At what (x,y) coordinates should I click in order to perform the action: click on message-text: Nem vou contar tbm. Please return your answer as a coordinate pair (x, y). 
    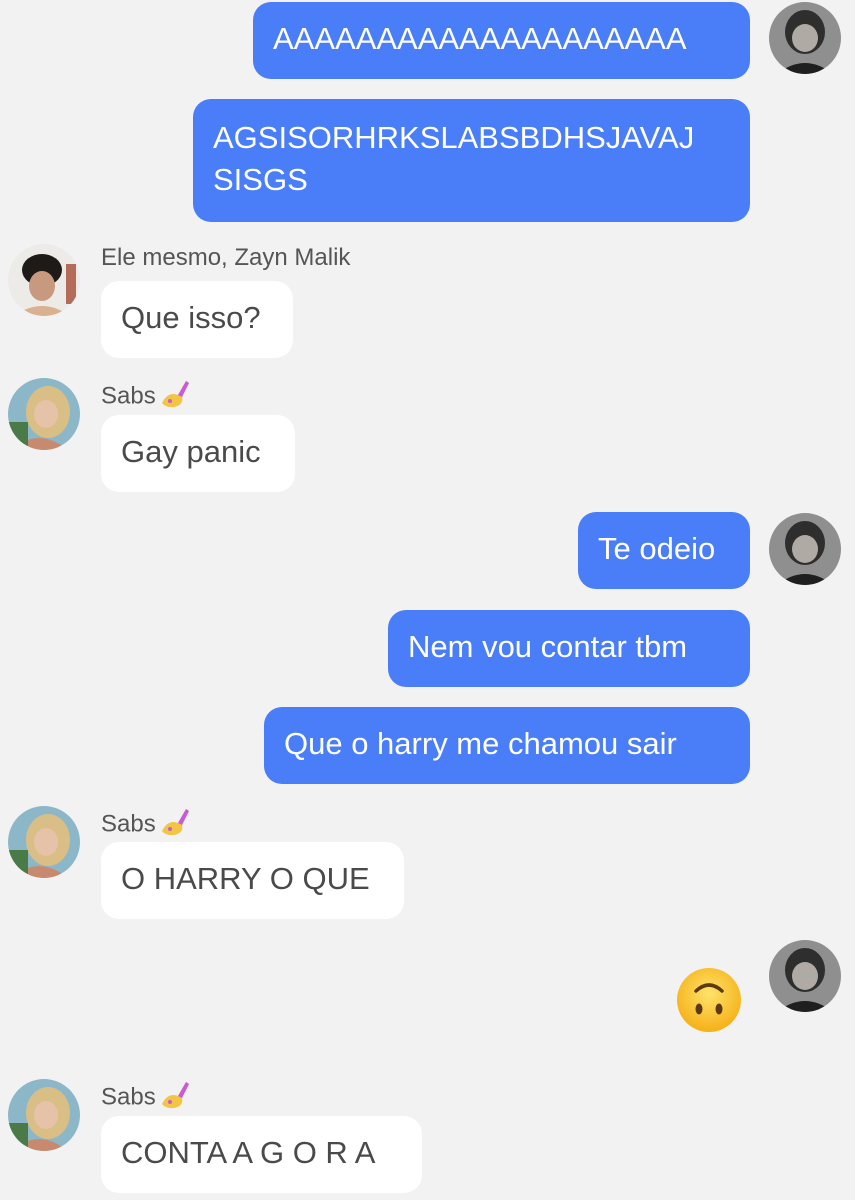
    Looking at the image, I should click on (548, 646).